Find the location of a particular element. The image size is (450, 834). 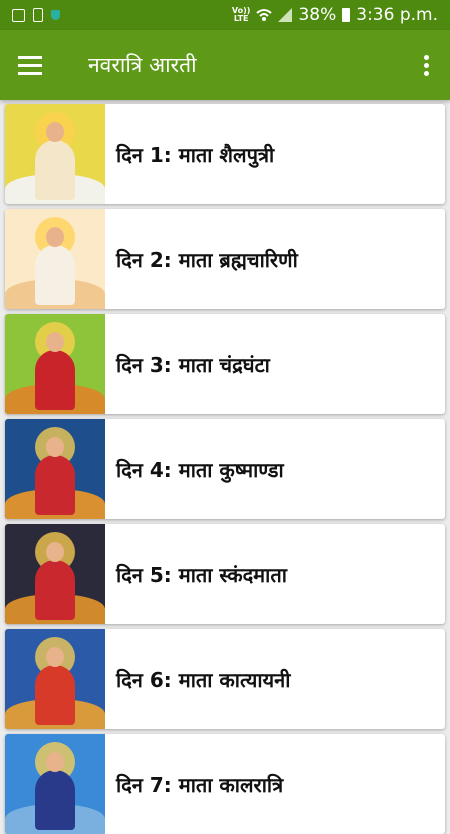

list-item: दिन 2: माता ब्रह्मचारिणी is located at coordinates (225, 259).